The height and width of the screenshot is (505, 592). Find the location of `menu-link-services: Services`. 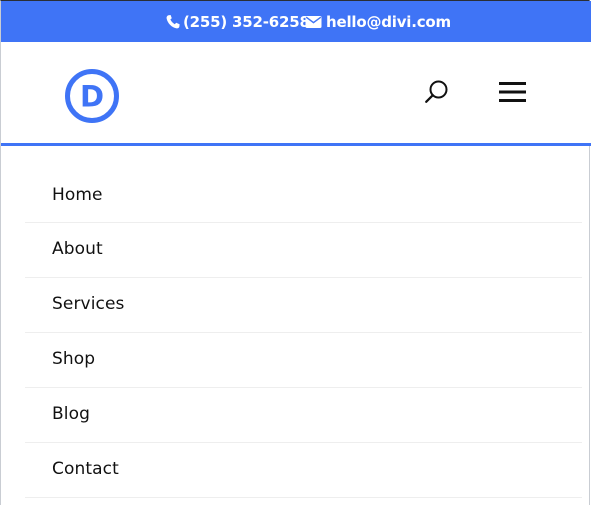

menu-link-services: Services is located at coordinates (88, 304).